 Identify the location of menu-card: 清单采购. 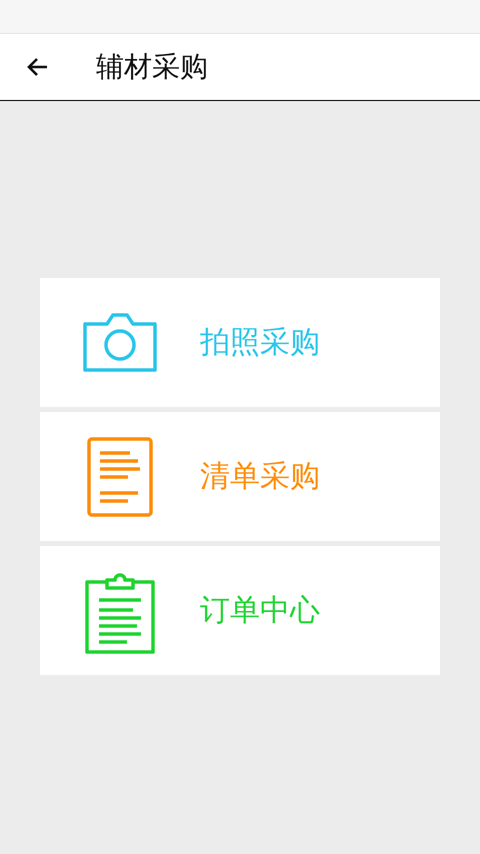
(240, 476).